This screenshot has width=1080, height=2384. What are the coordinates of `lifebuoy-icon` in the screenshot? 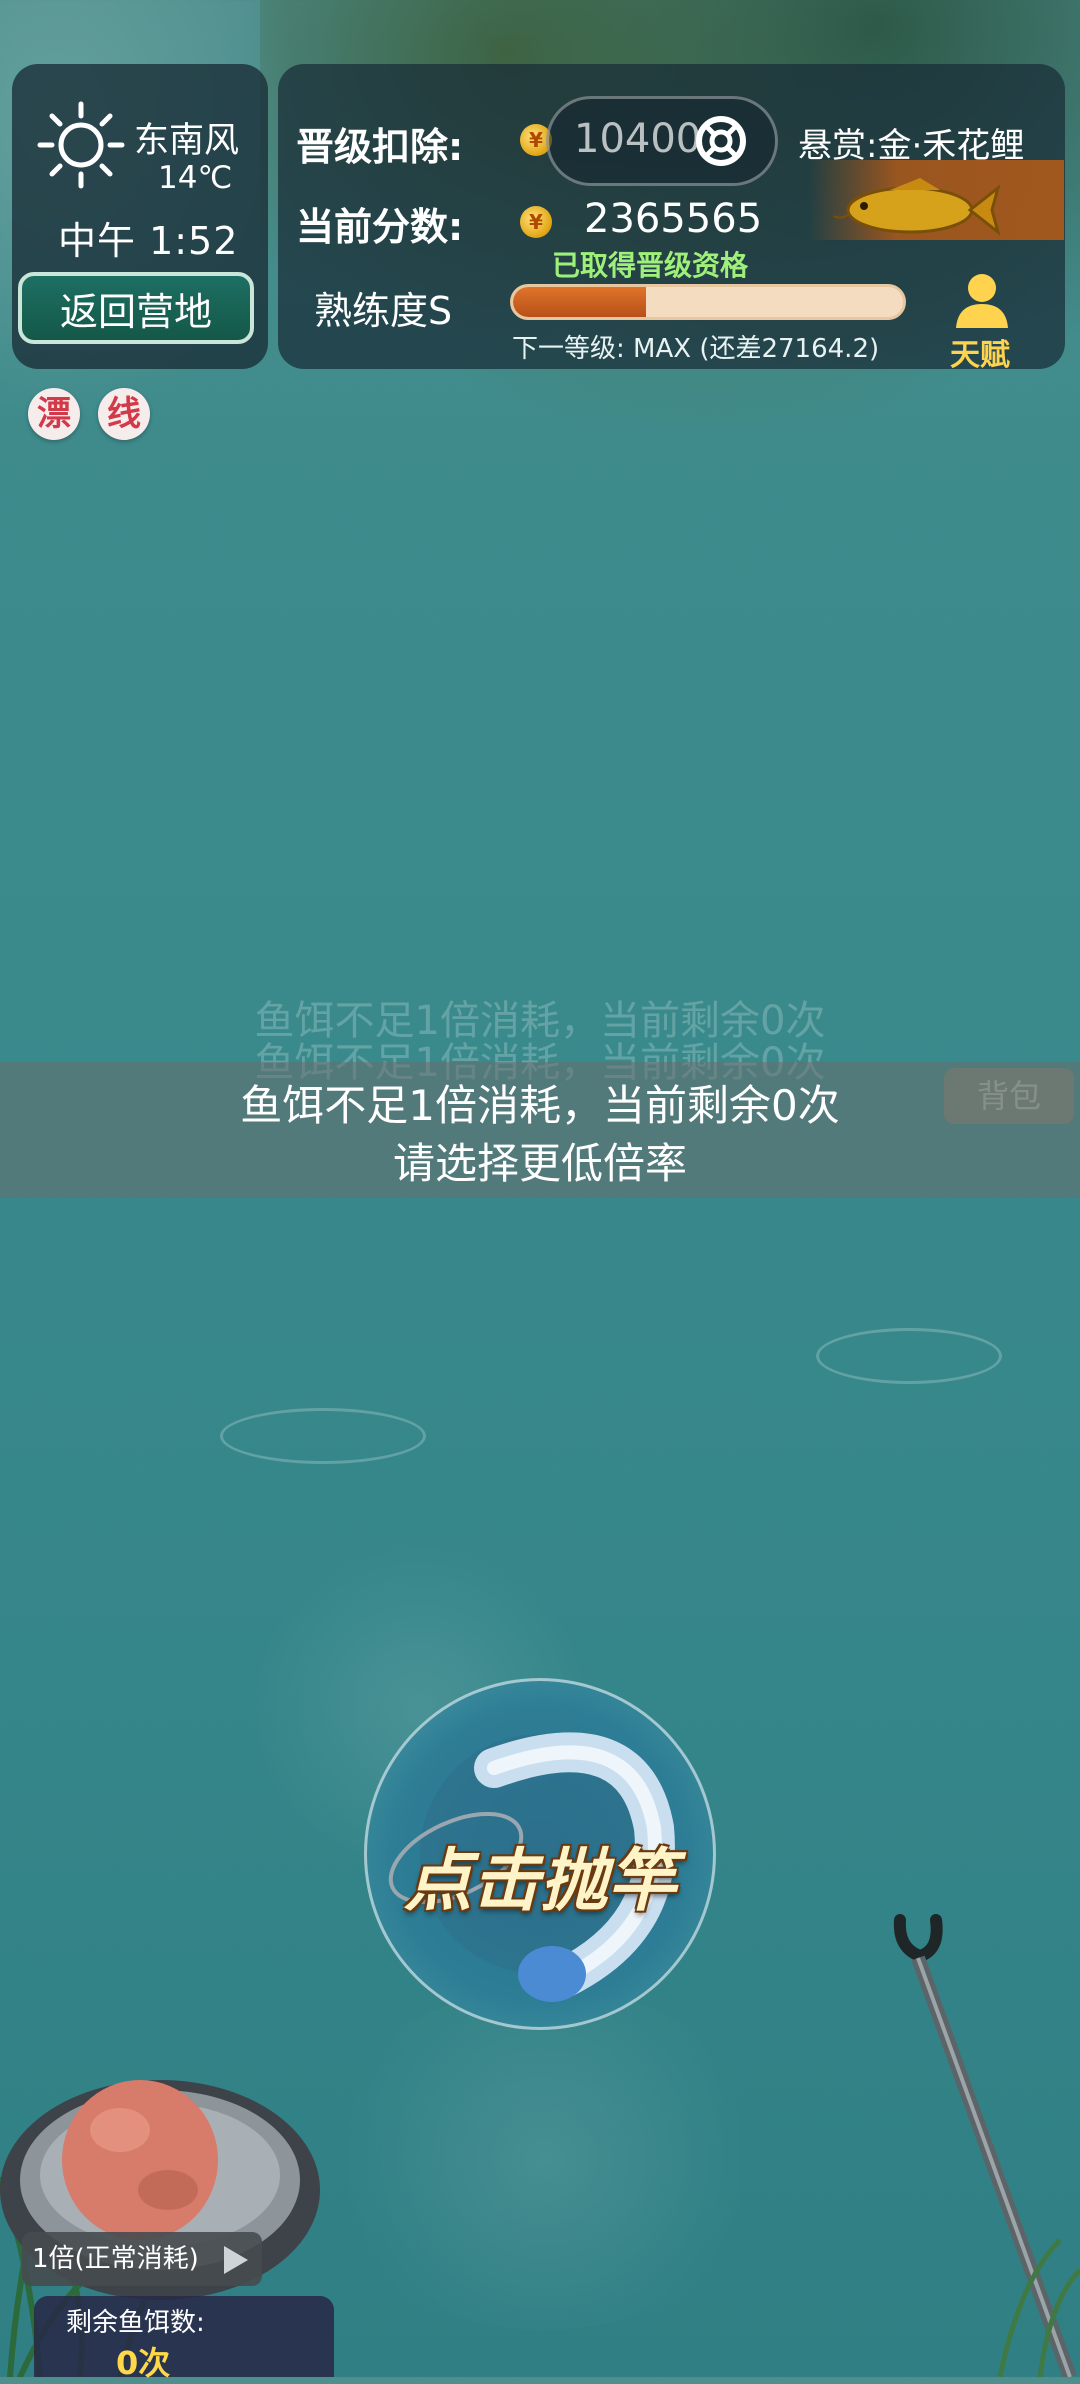 It's located at (721, 141).